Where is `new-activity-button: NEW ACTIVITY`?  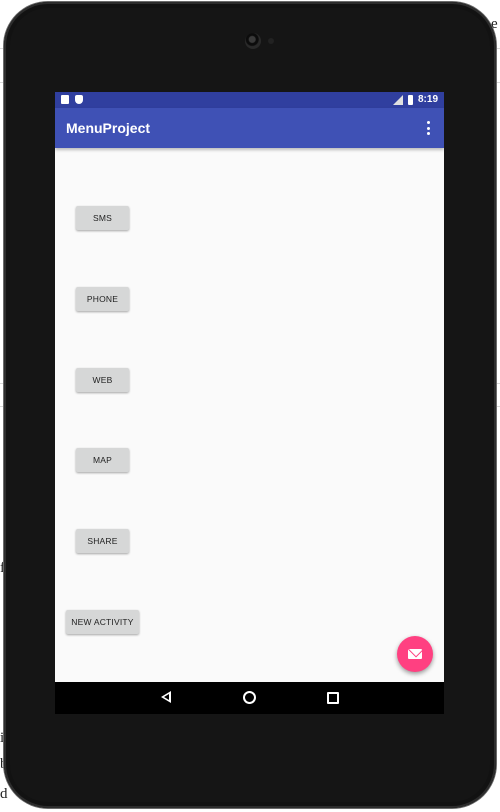 new-activity-button: NEW ACTIVITY is located at coordinates (102, 622).